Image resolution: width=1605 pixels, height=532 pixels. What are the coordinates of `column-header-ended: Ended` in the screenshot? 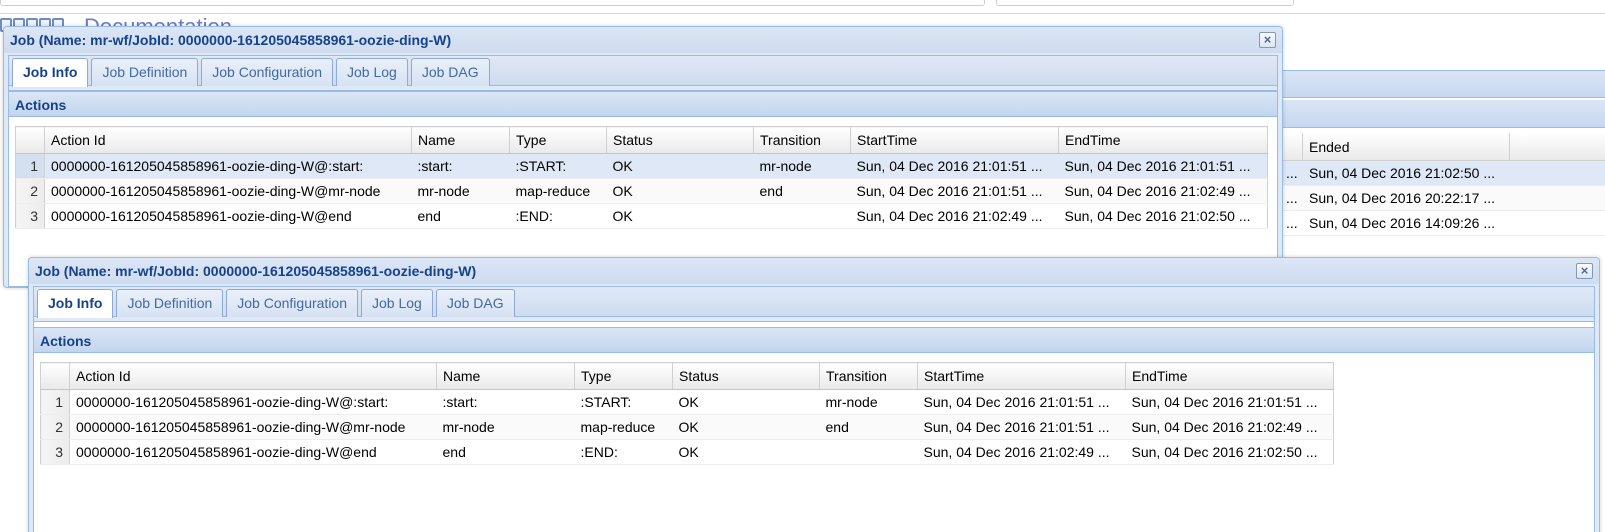 It's located at (1406, 147).